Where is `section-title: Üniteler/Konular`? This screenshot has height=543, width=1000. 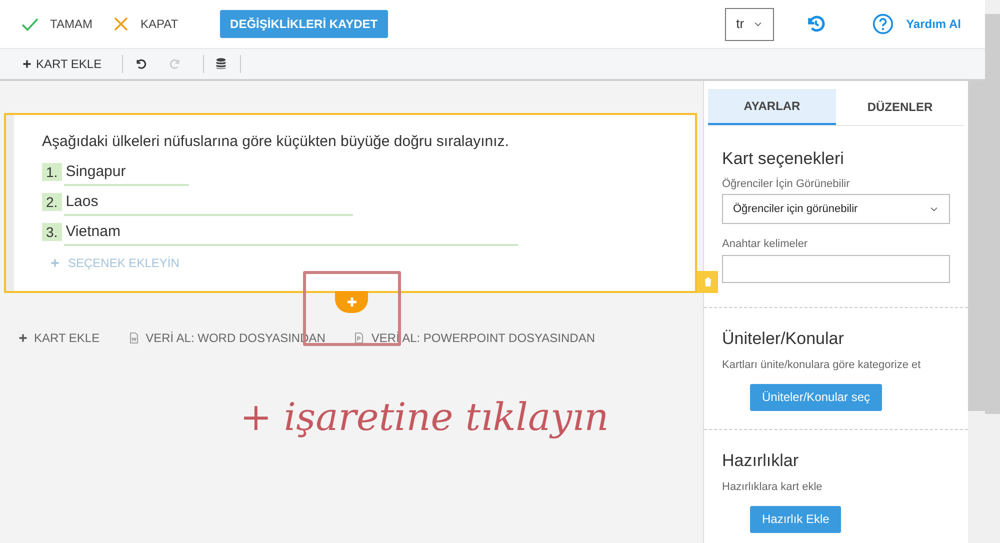 section-title: Üniteler/Konular is located at coordinates (783, 339).